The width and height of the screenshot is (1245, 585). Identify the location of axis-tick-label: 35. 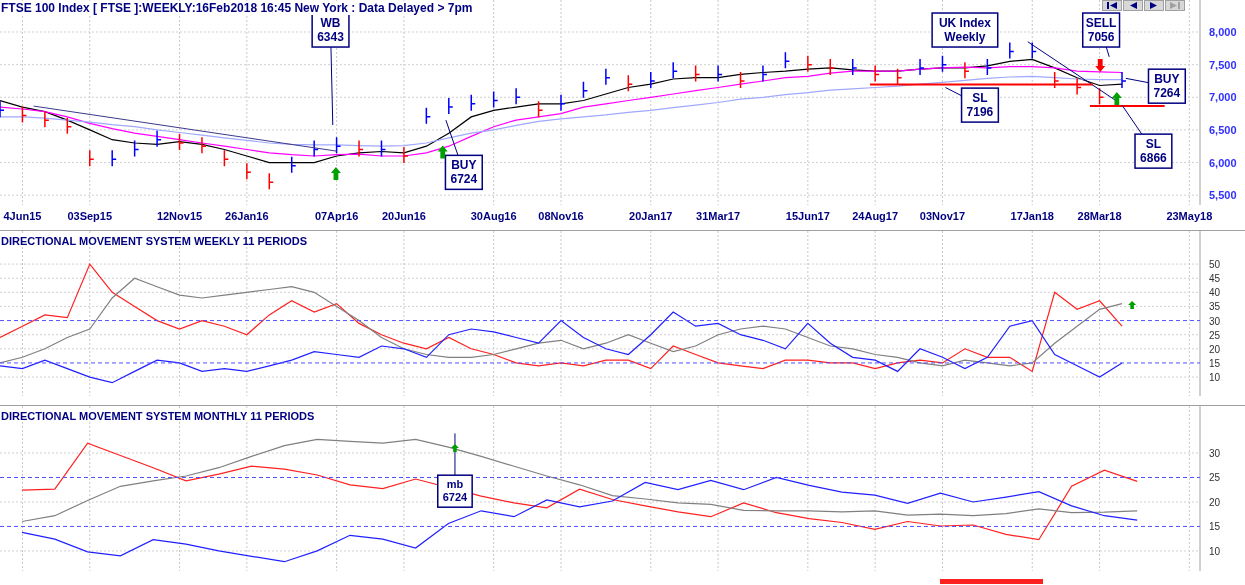
(1215, 307).